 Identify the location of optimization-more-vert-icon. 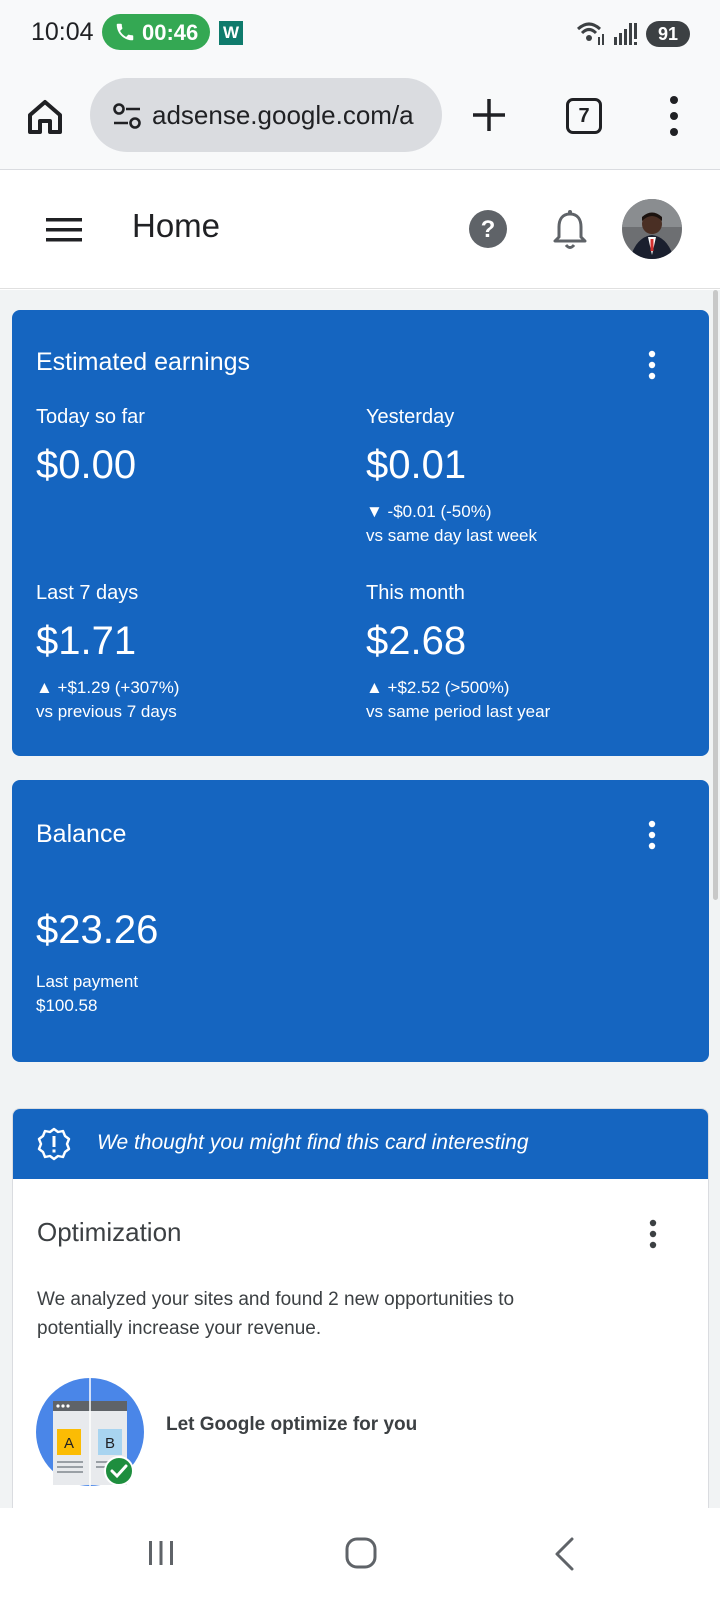
(653, 1234).